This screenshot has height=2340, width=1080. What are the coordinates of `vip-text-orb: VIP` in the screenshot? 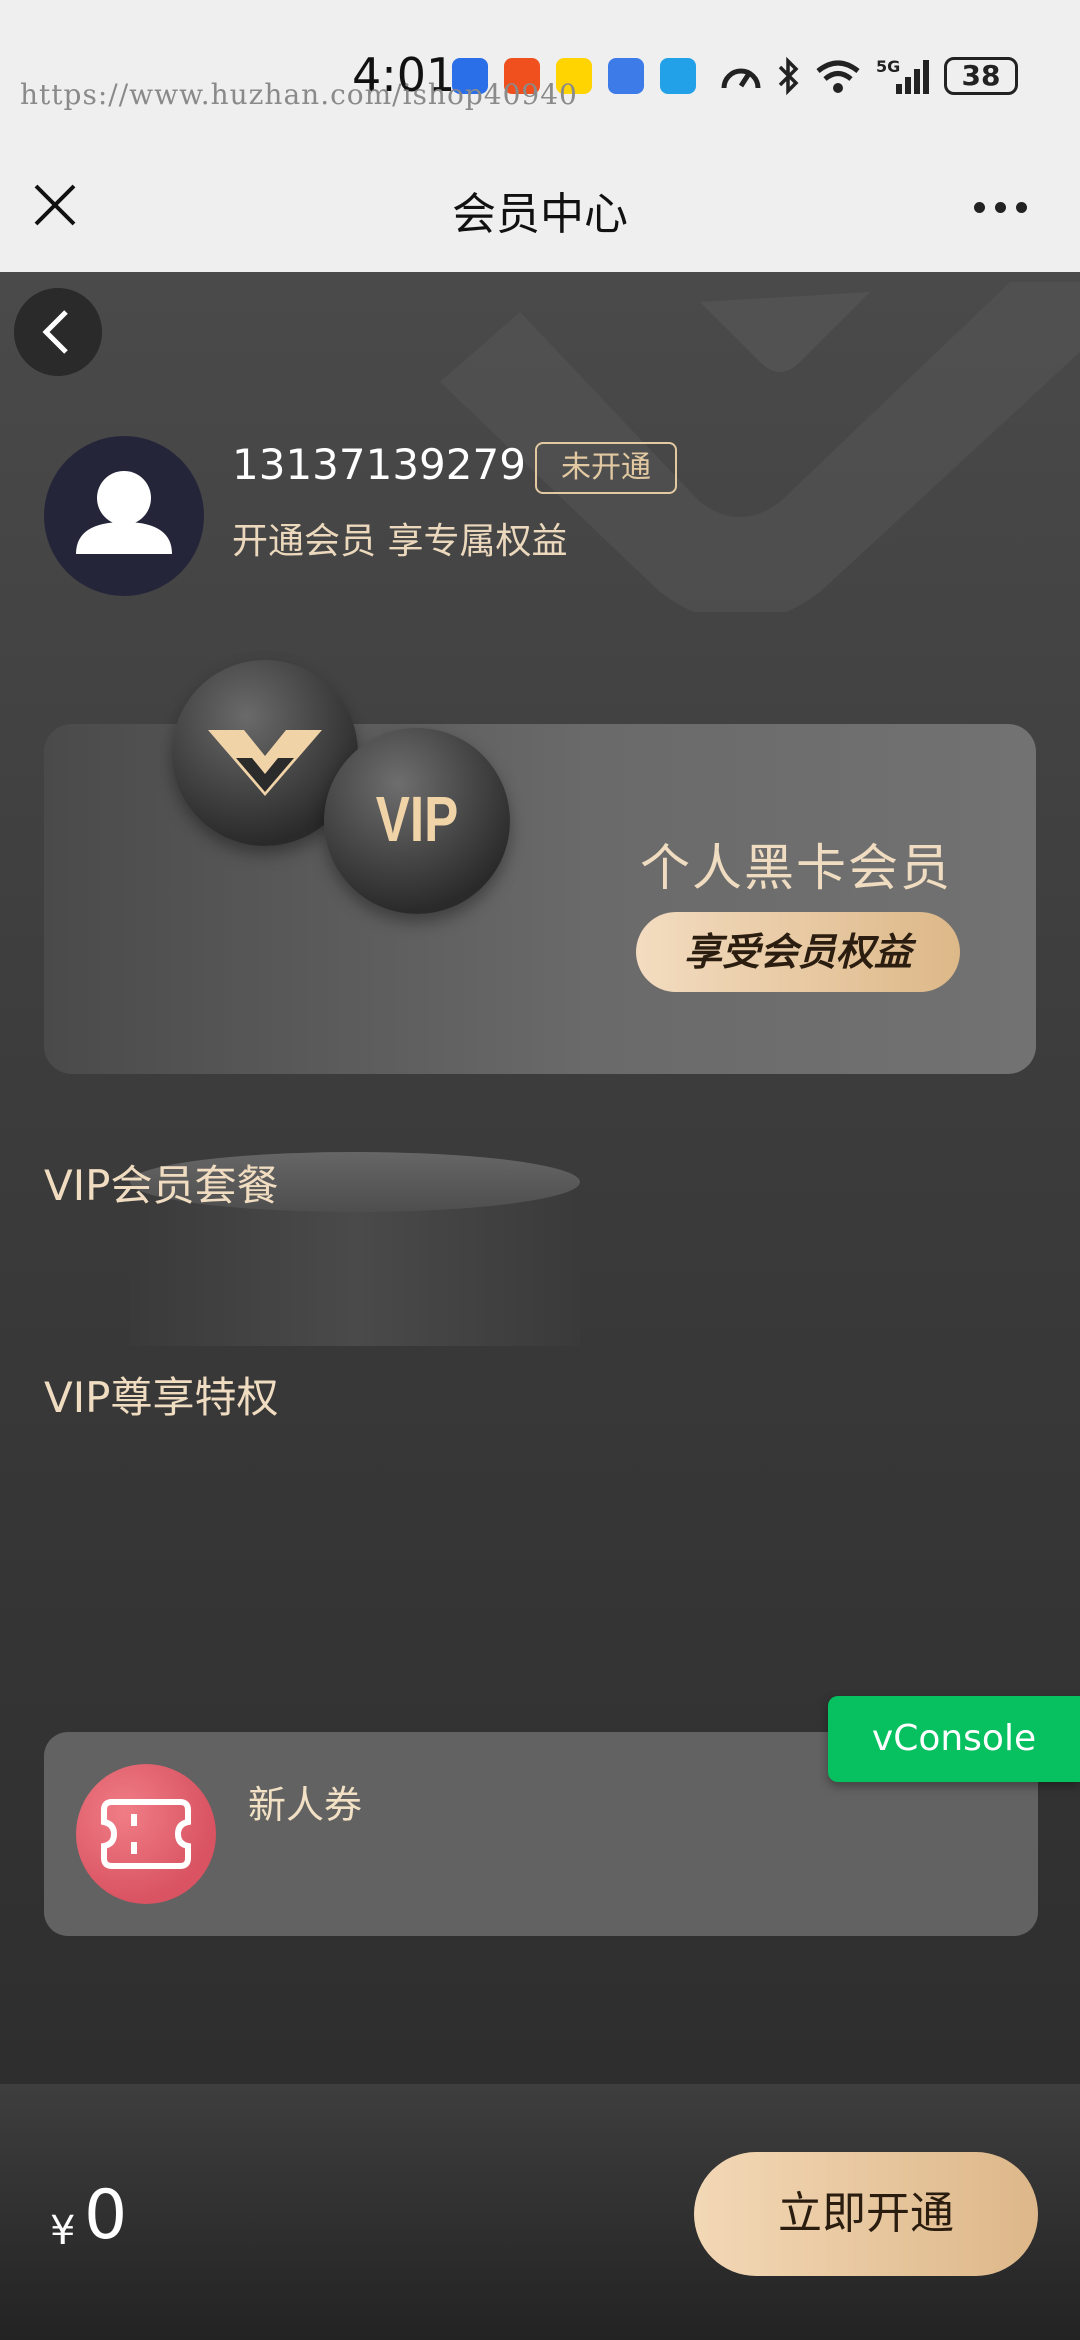 It's located at (417, 821).